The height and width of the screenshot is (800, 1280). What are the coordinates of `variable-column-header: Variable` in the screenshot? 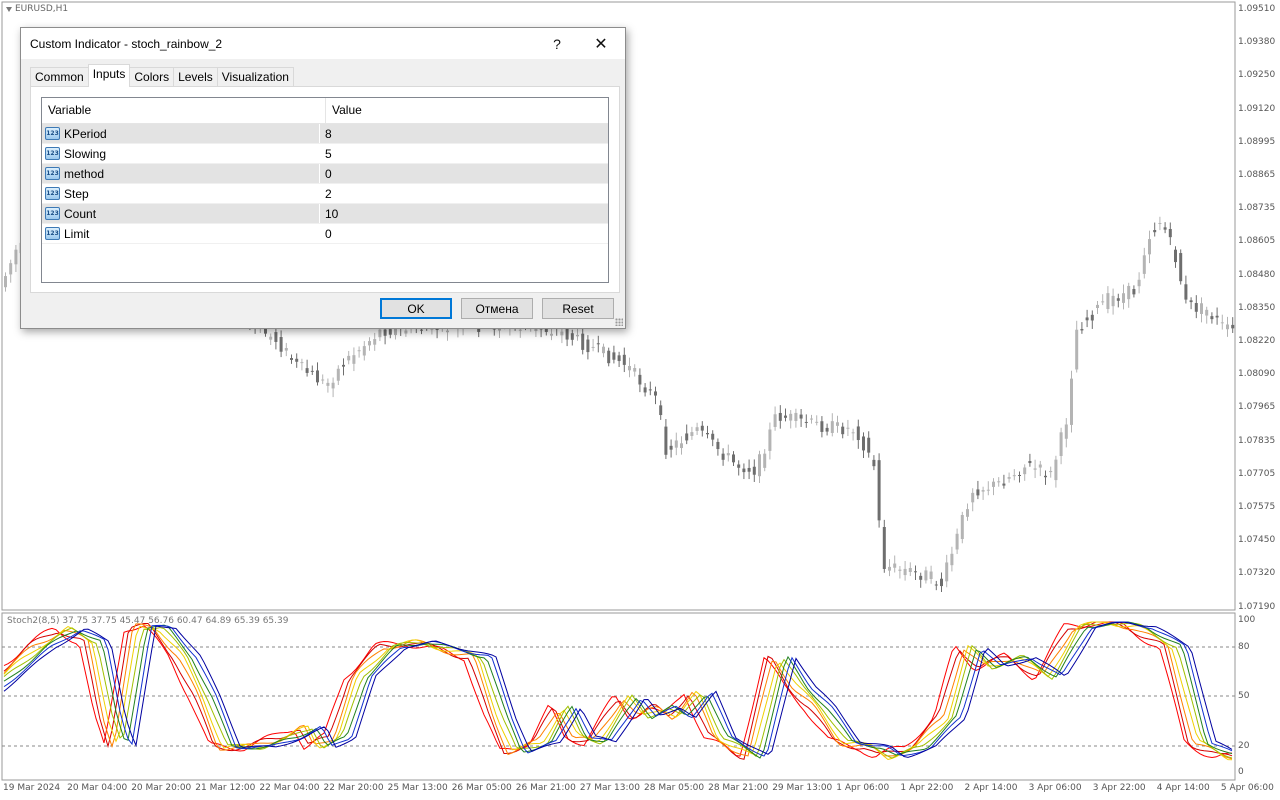 It's located at (184, 110).